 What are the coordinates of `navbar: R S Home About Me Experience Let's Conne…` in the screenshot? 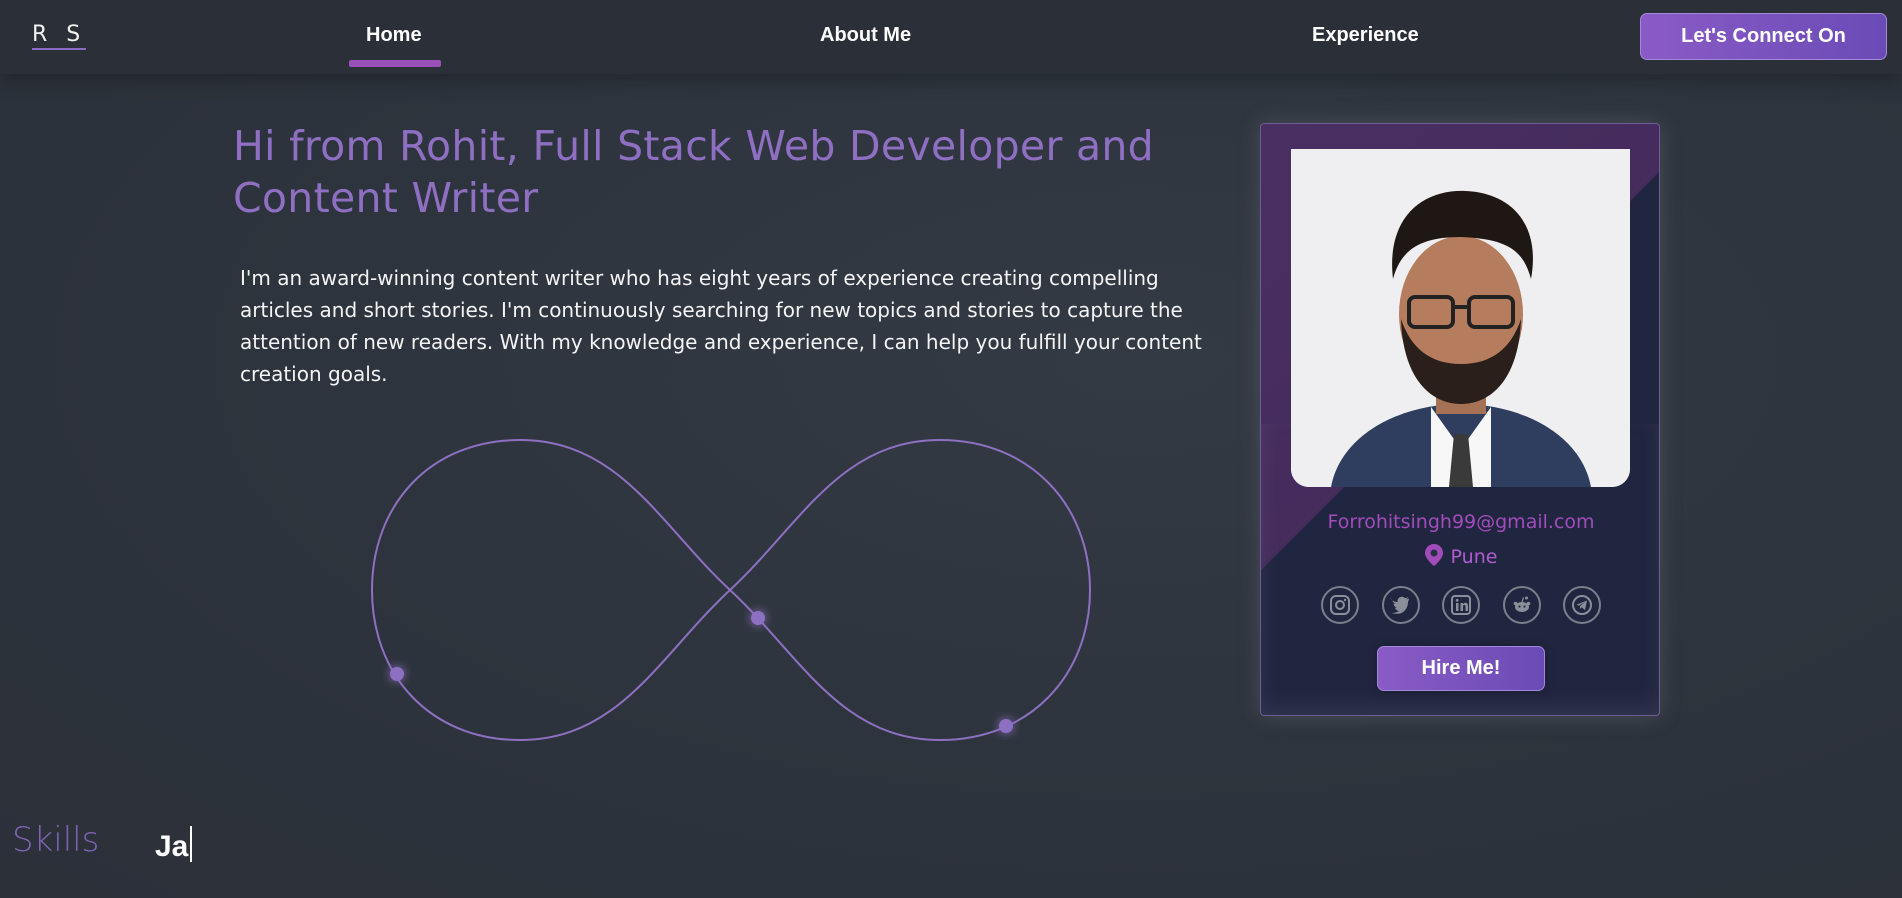 It's located at (951, 37).